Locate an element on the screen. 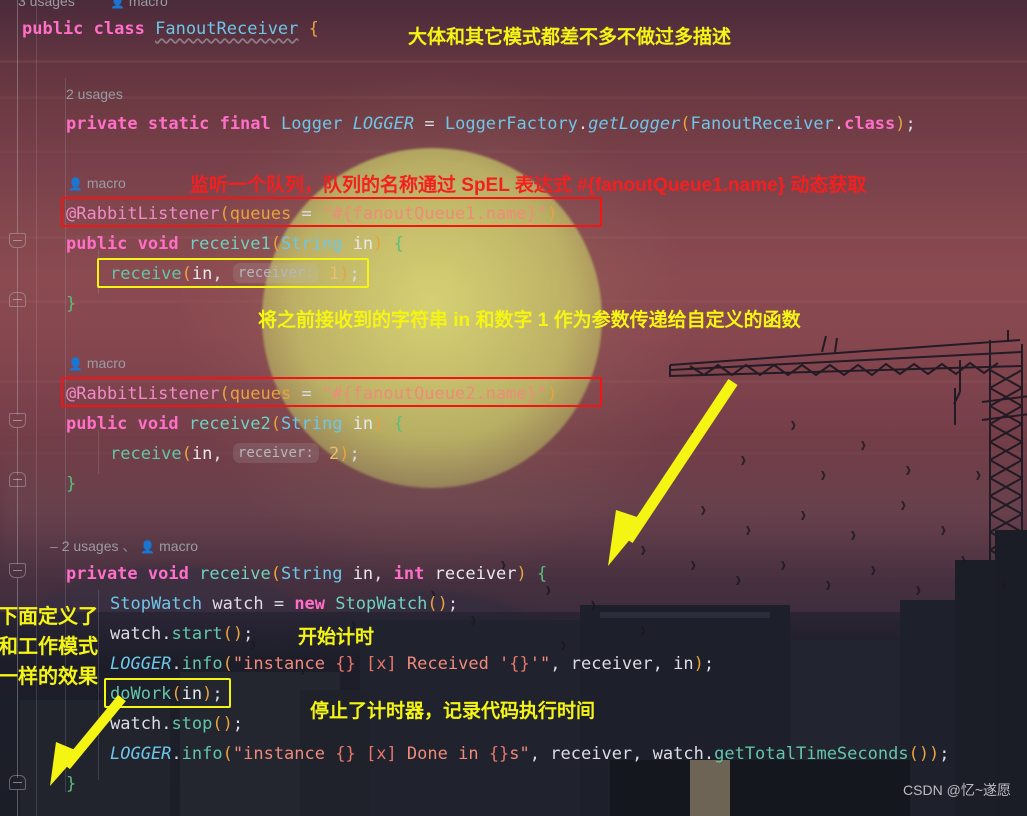 The width and height of the screenshot is (1027, 816). annotation-define-1: 下面定义了 is located at coordinates (49, 617).